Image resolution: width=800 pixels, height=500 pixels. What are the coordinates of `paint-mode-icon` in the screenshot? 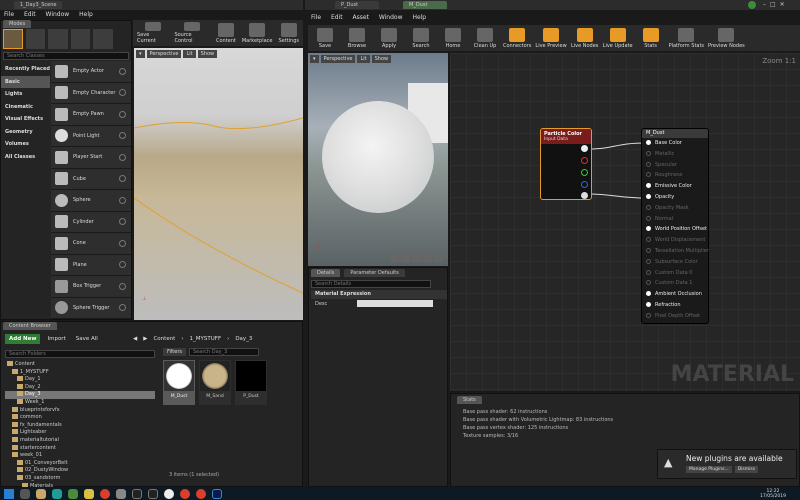 It's located at (35, 39).